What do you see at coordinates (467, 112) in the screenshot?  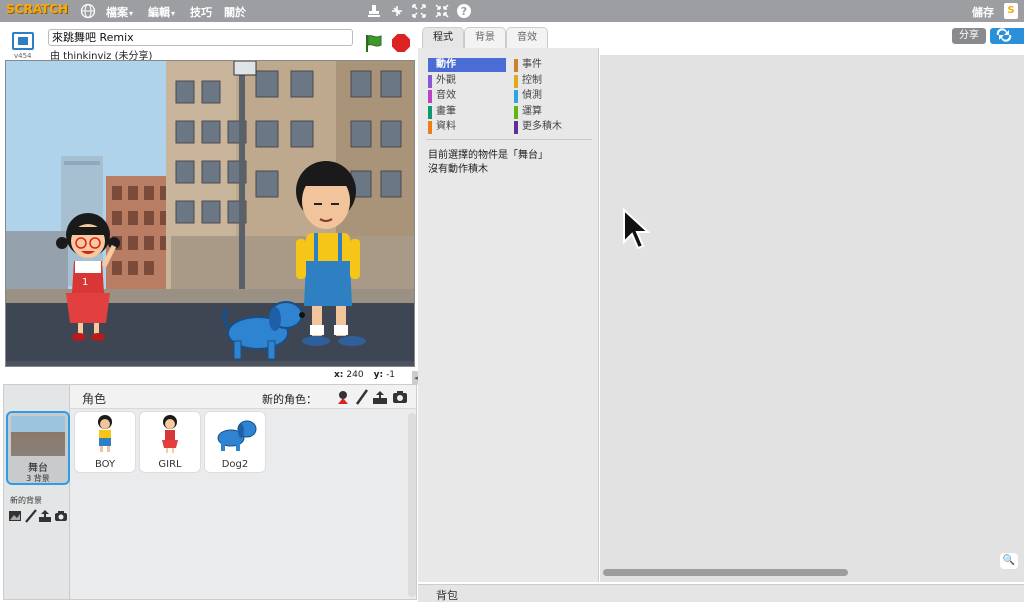 I see `palette-category: 畫筆` at bounding box center [467, 112].